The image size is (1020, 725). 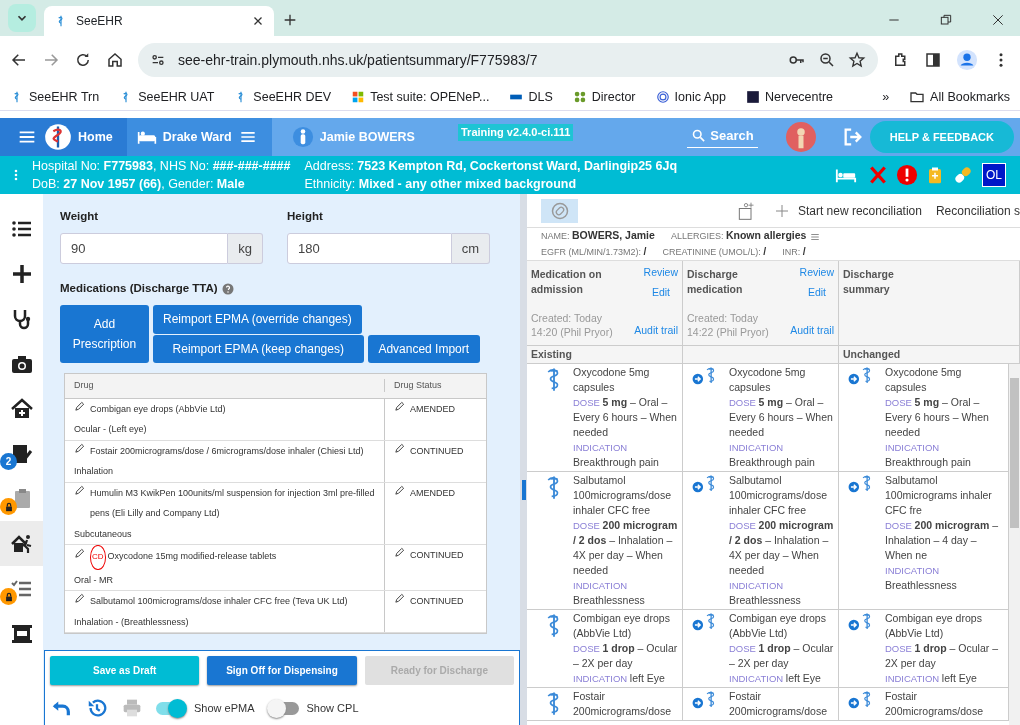 I want to click on patient-detail: Address: 7523 Kempton Rd, Cockertonst Ward, Darlingip25 6Jq, so click(x=491, y=166).